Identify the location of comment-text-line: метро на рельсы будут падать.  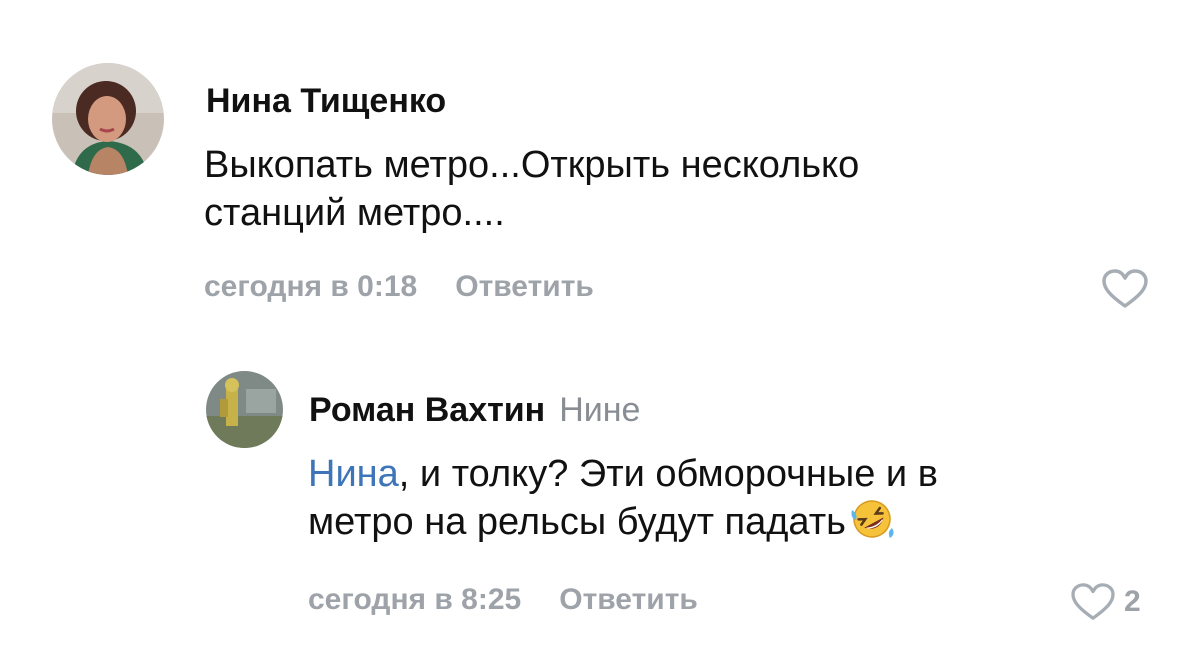
(623, 525).